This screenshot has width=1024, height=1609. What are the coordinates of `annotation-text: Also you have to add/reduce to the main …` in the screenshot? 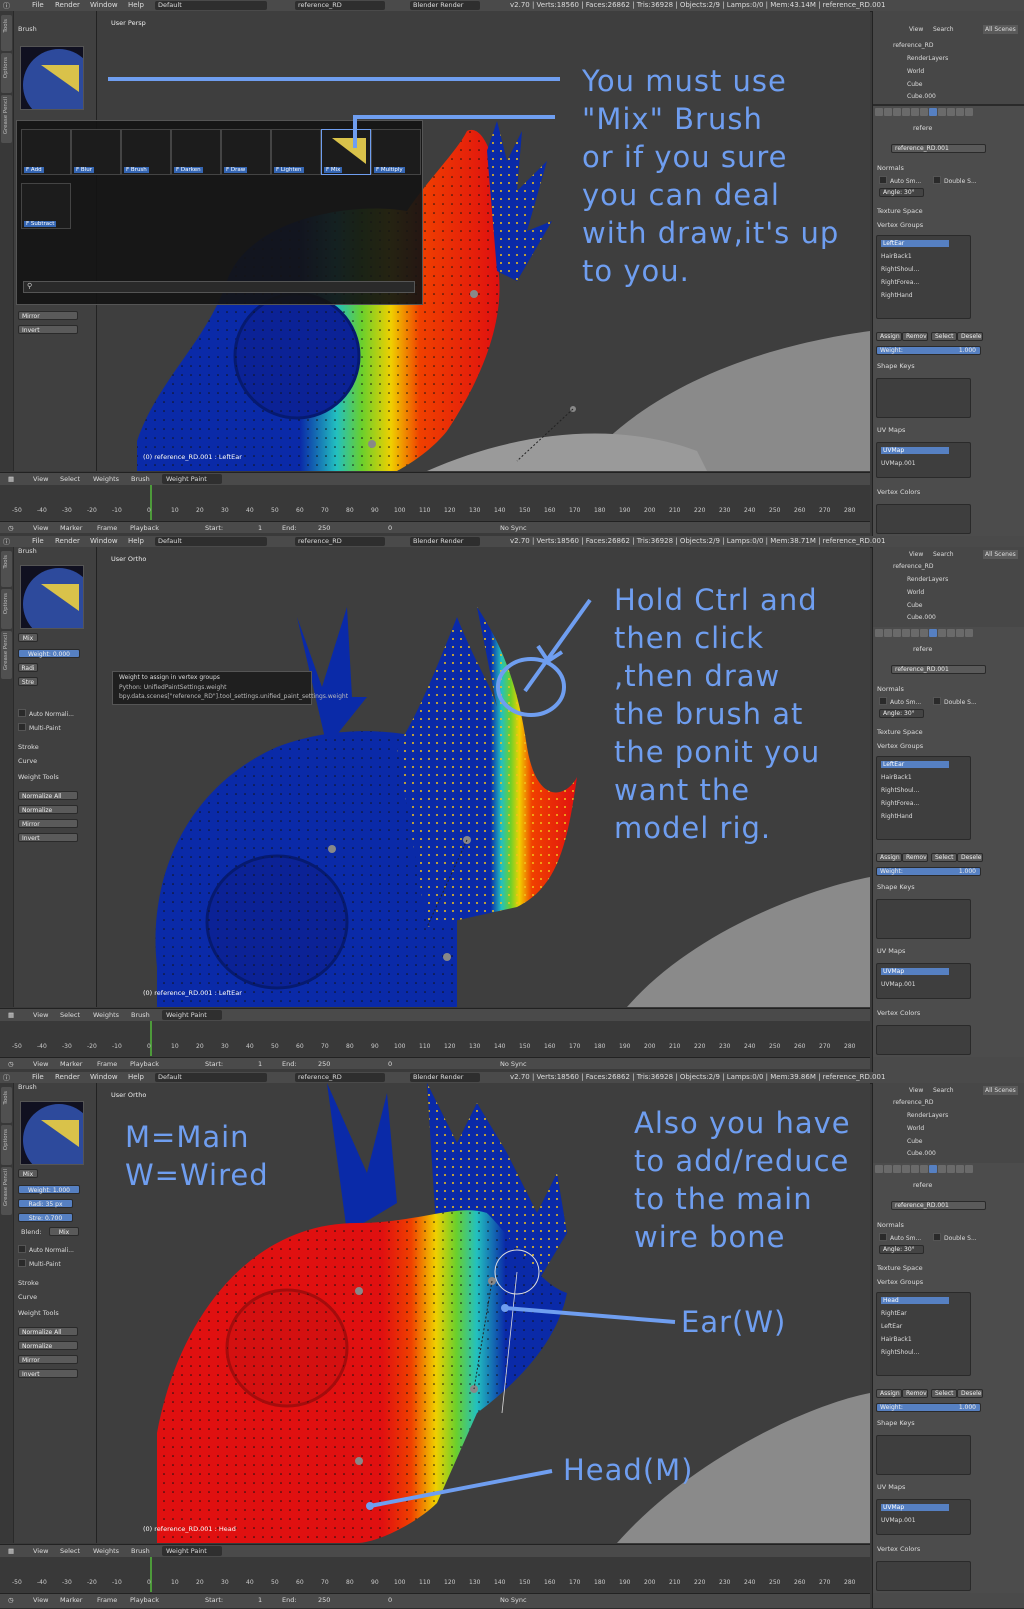 It's located at (742, 1180).